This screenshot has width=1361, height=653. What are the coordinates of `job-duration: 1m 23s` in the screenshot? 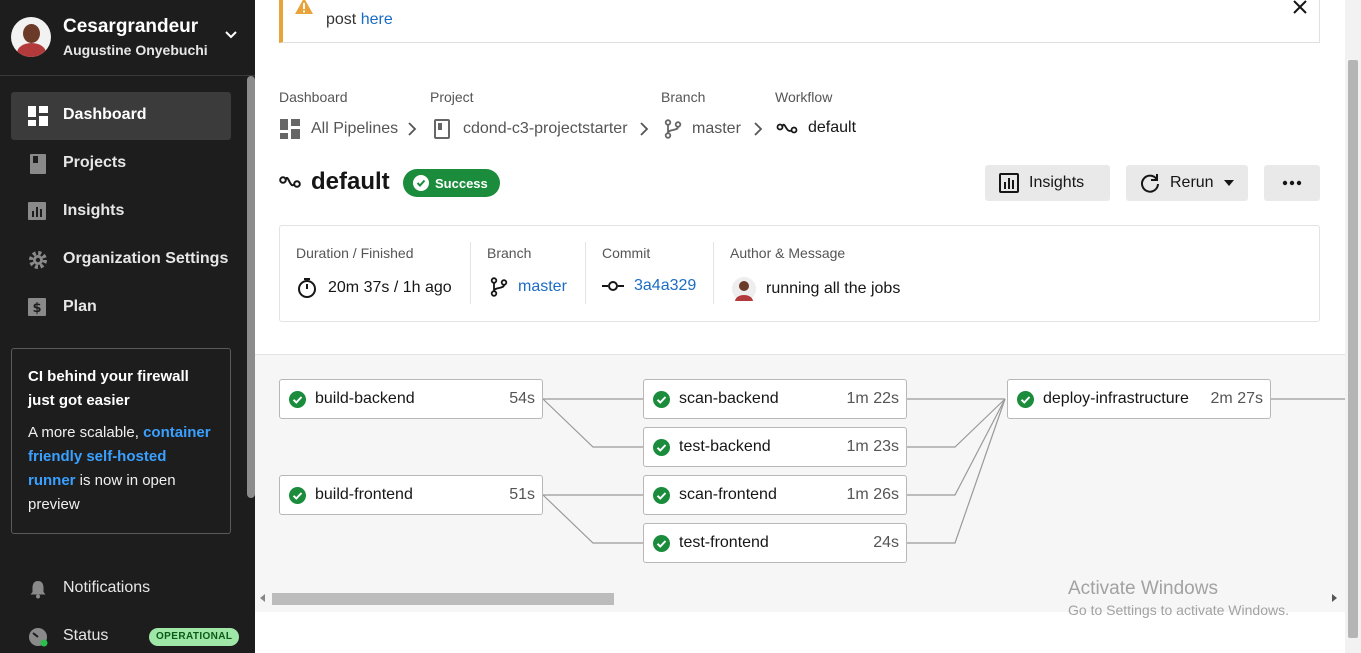 It's located at (872, 446).